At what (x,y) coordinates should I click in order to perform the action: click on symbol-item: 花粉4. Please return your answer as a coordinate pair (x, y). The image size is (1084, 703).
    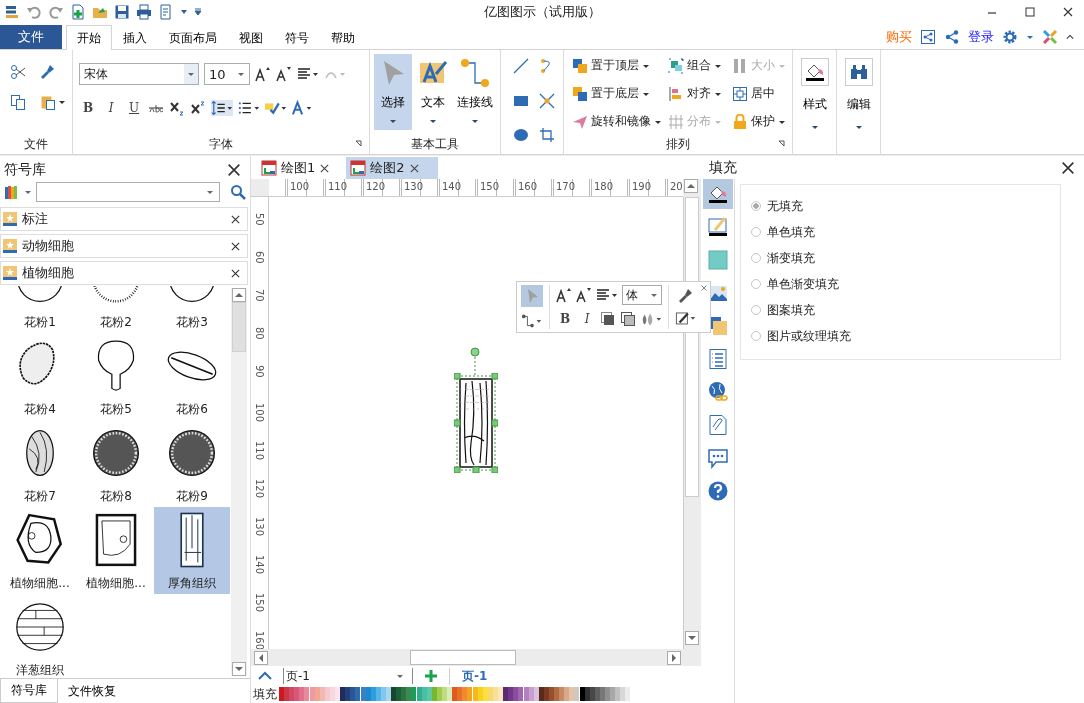
    Looking at the image, I should click on (40, 376).